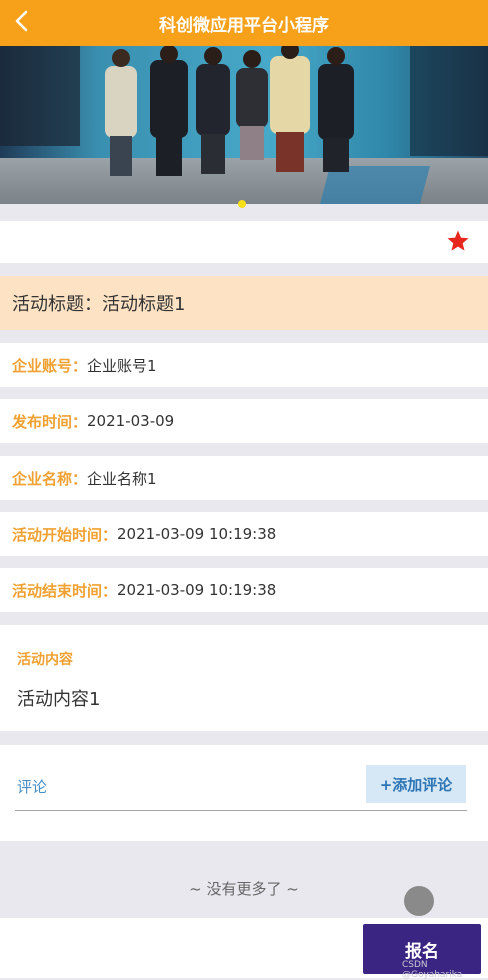 Image resolution: width=488 pixels, height=980 pixels. Describe the element at coordinates (419, 901) in the screenshot. I see `floating-action-button` at that location.